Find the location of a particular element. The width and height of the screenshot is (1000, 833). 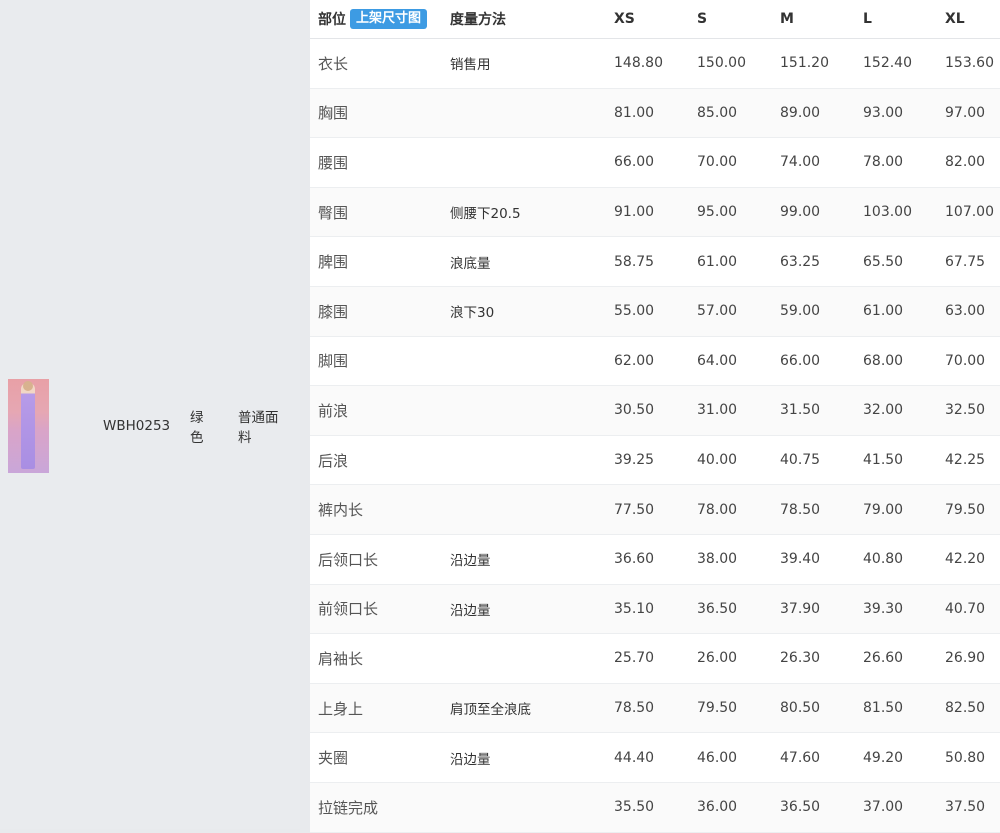

cell-size-xl: 97.00 is located at coordinates (965, 112).